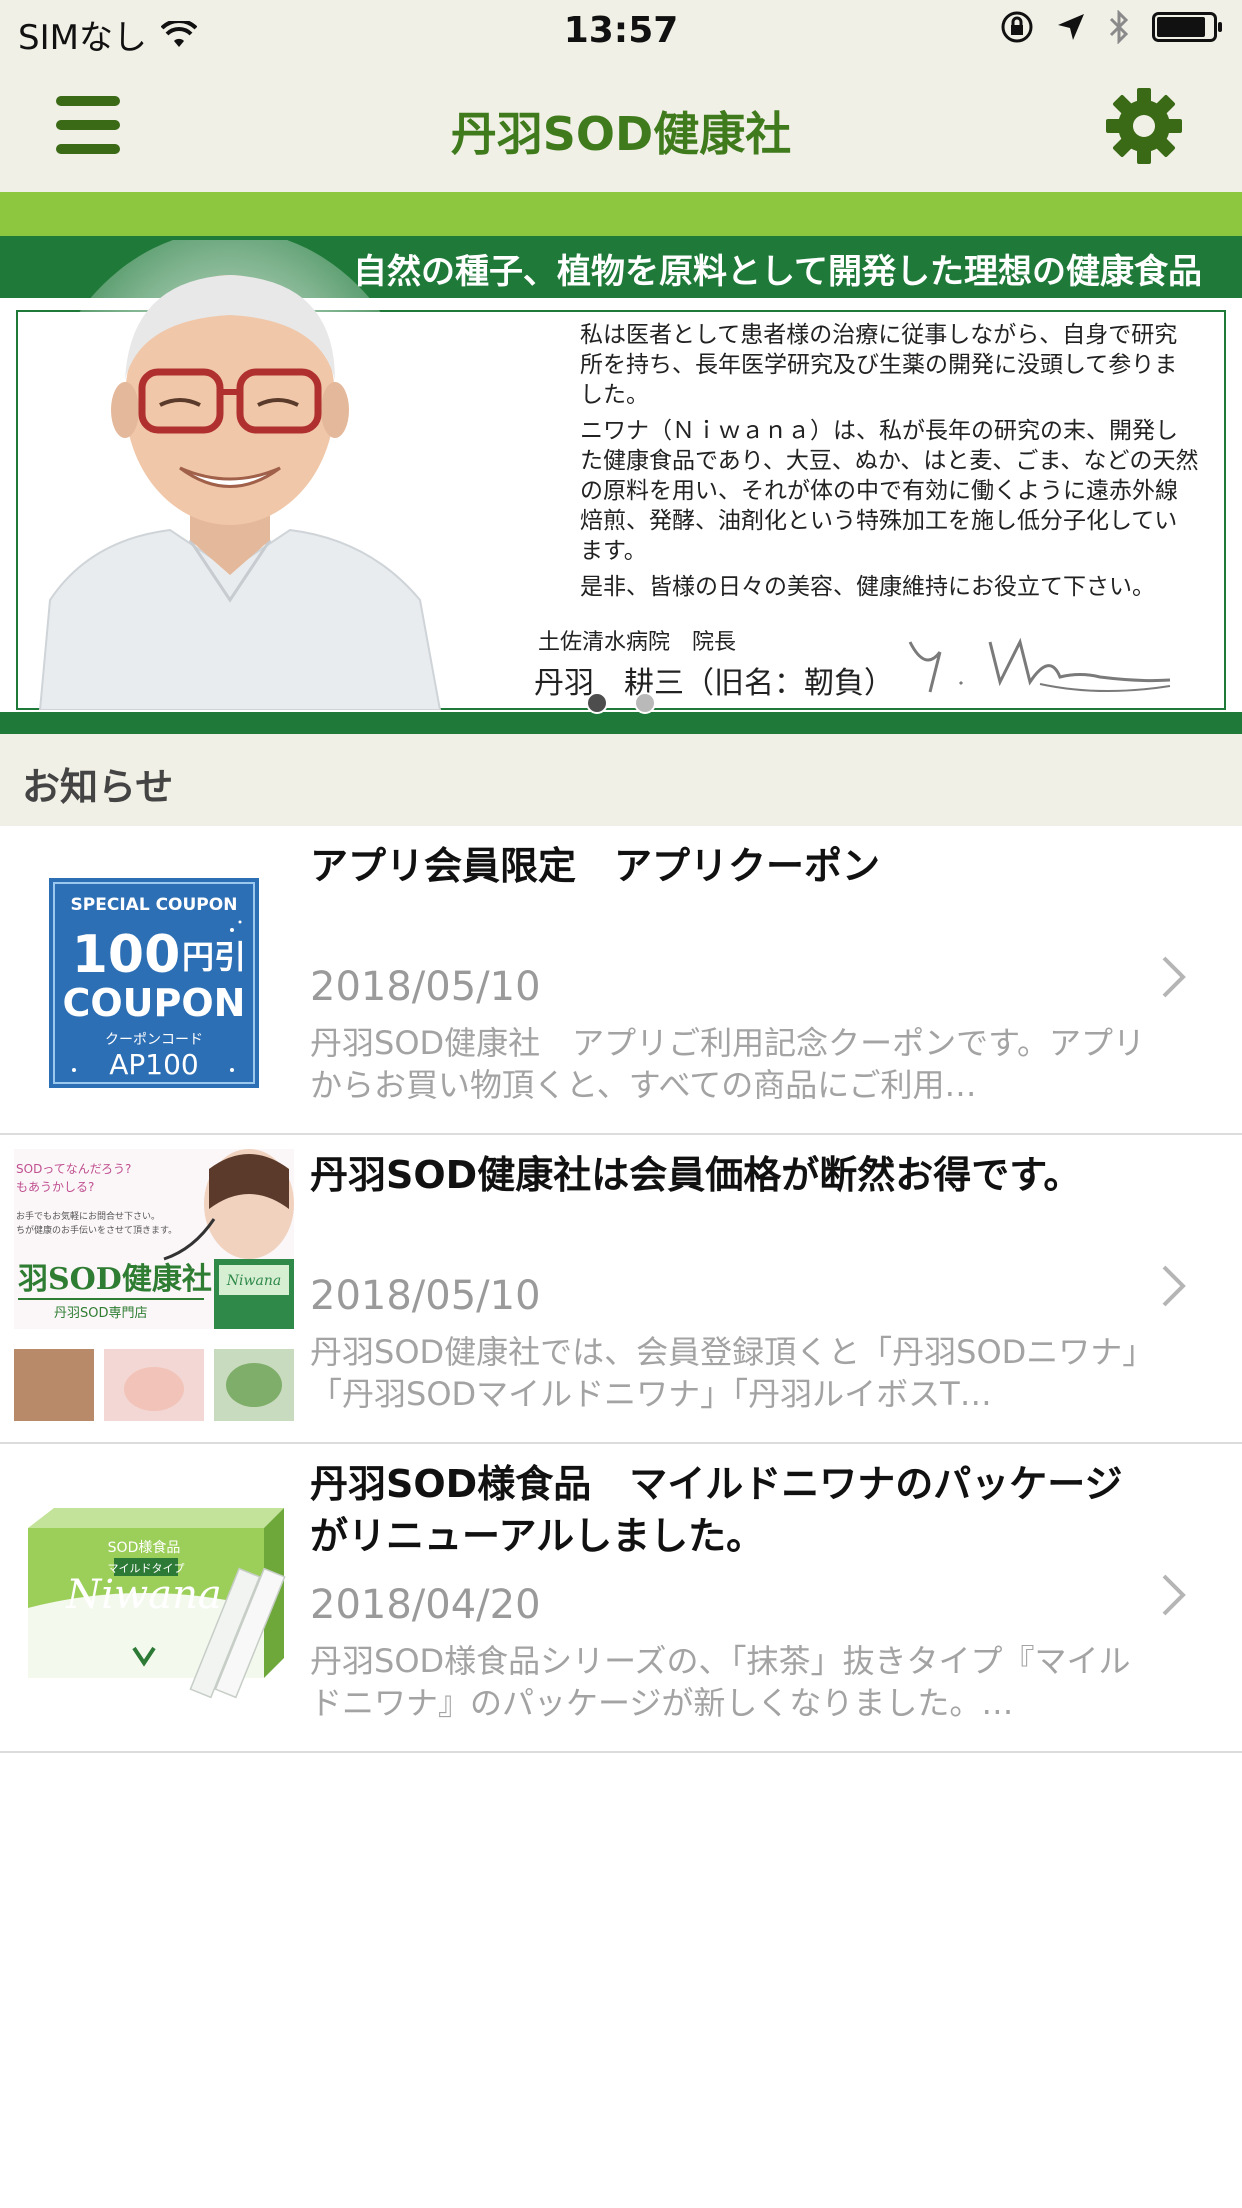 This screenshot has width=1242, height=2208. I want to click on status-icons, so click(1112, 27).